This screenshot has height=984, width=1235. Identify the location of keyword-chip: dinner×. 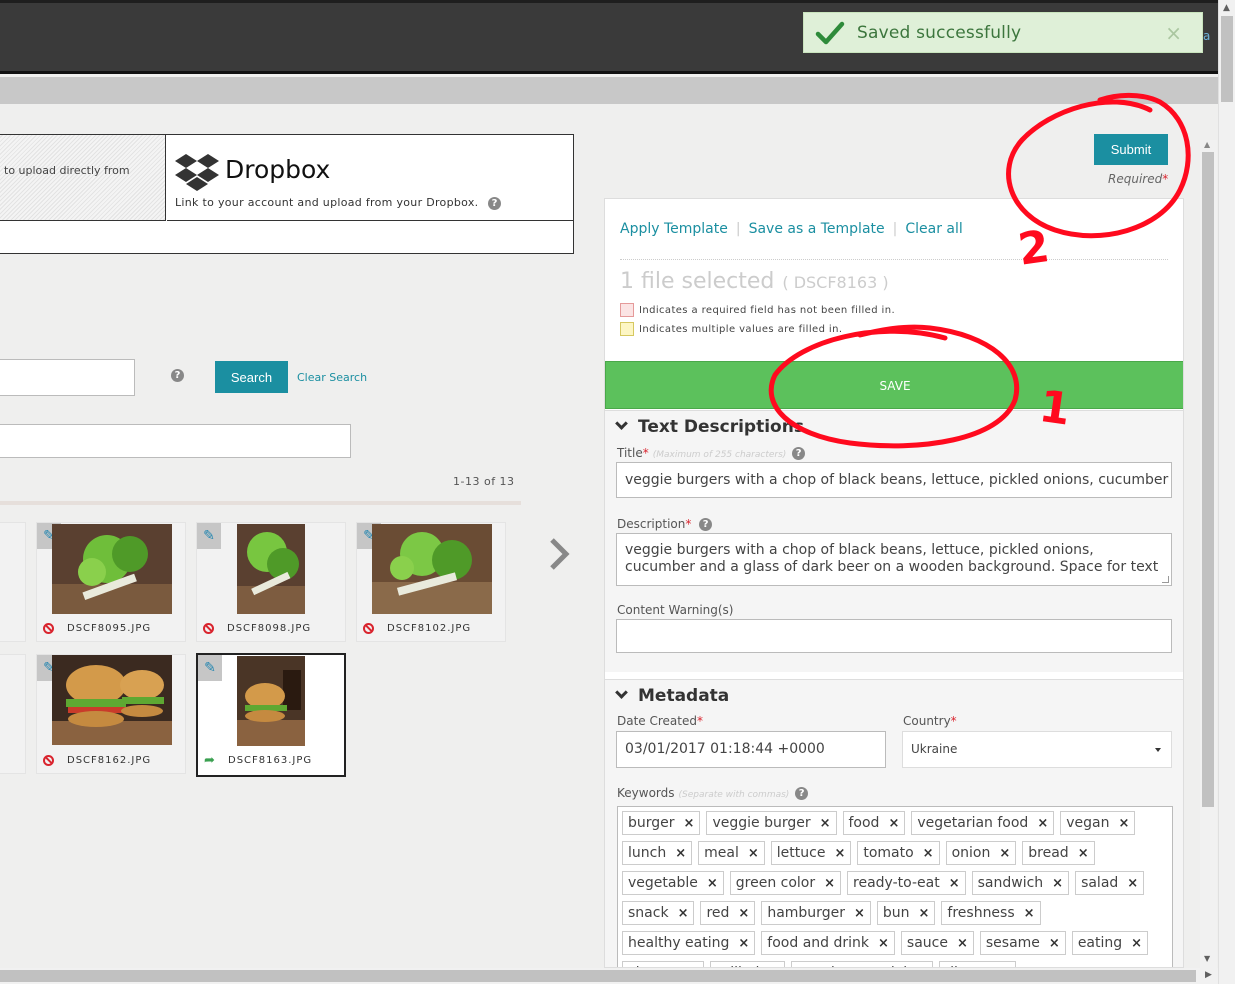
(977, 964).